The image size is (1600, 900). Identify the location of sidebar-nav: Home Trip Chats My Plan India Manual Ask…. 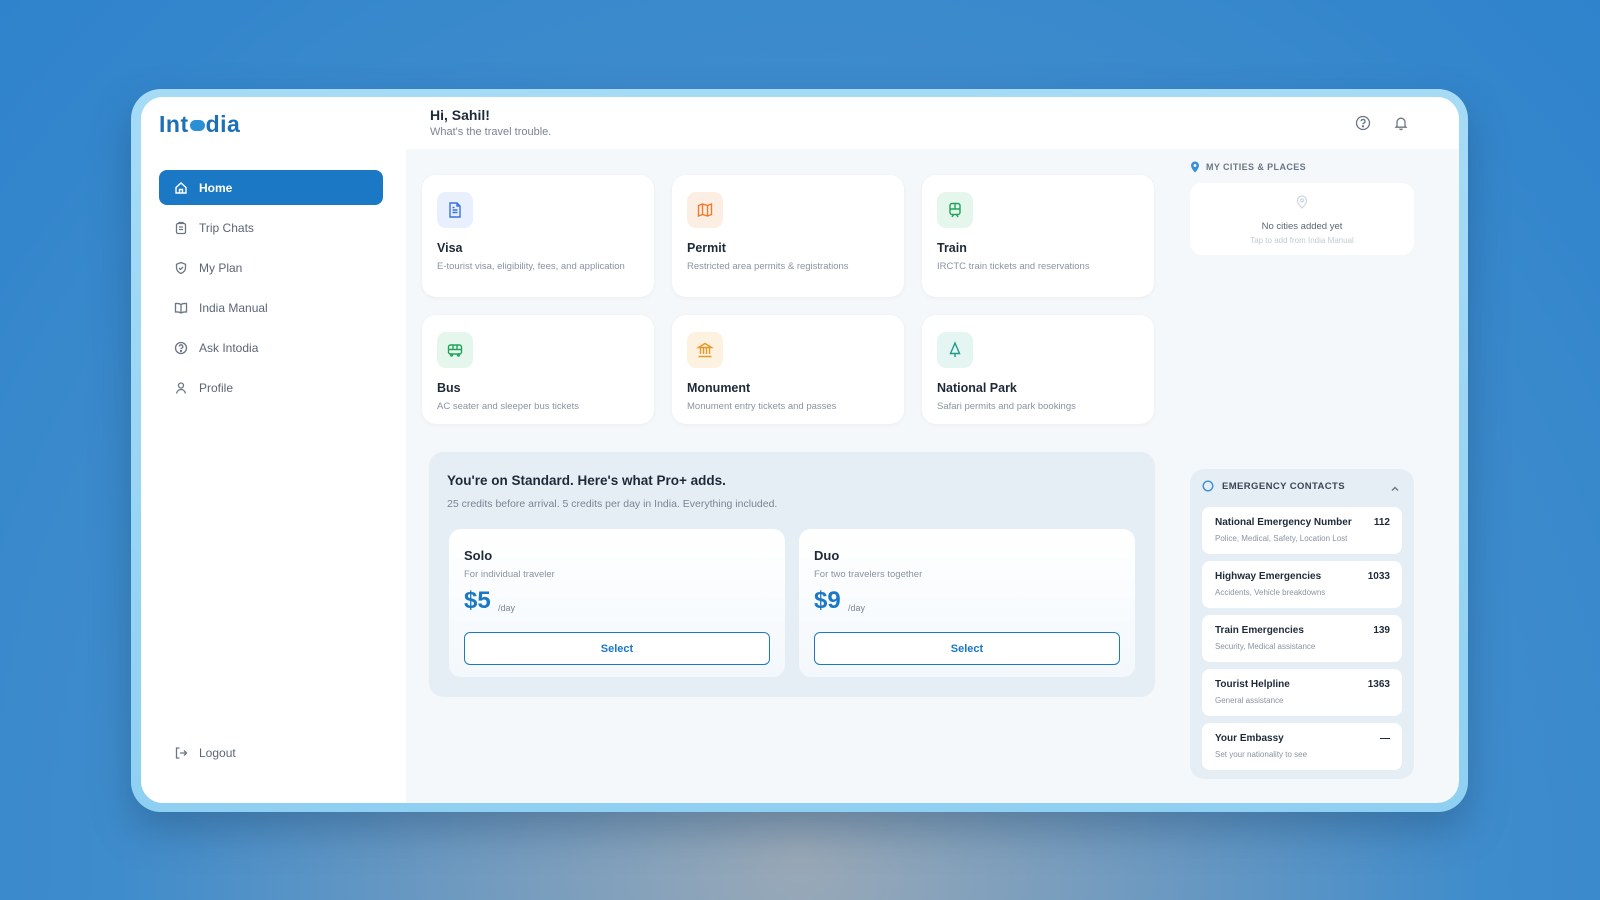
(271, 290).